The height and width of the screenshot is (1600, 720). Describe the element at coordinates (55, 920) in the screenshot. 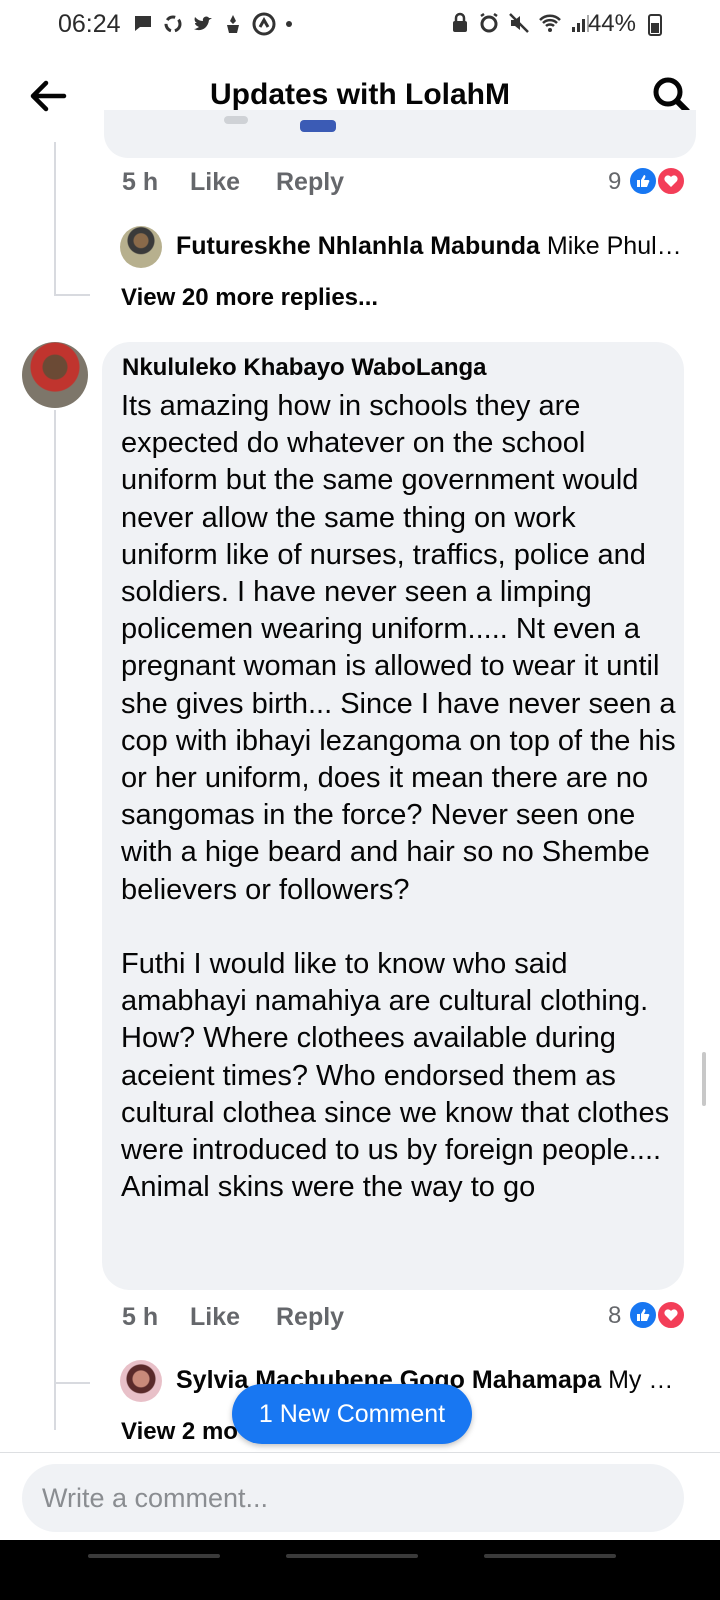

I see `thread-line` at that location.